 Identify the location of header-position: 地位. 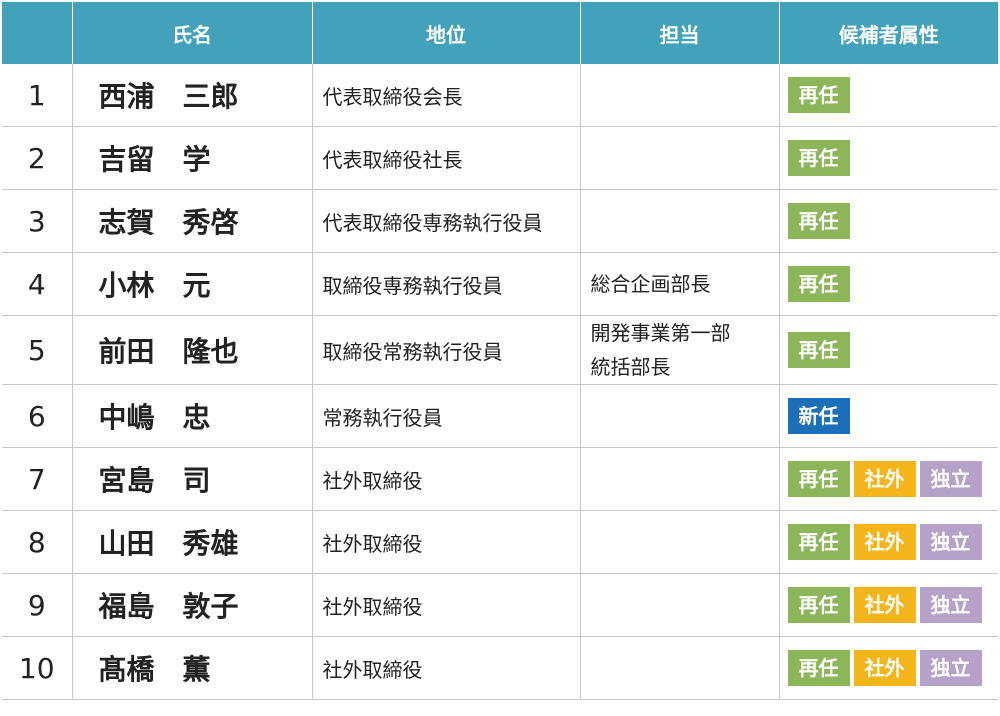
(446, 33).